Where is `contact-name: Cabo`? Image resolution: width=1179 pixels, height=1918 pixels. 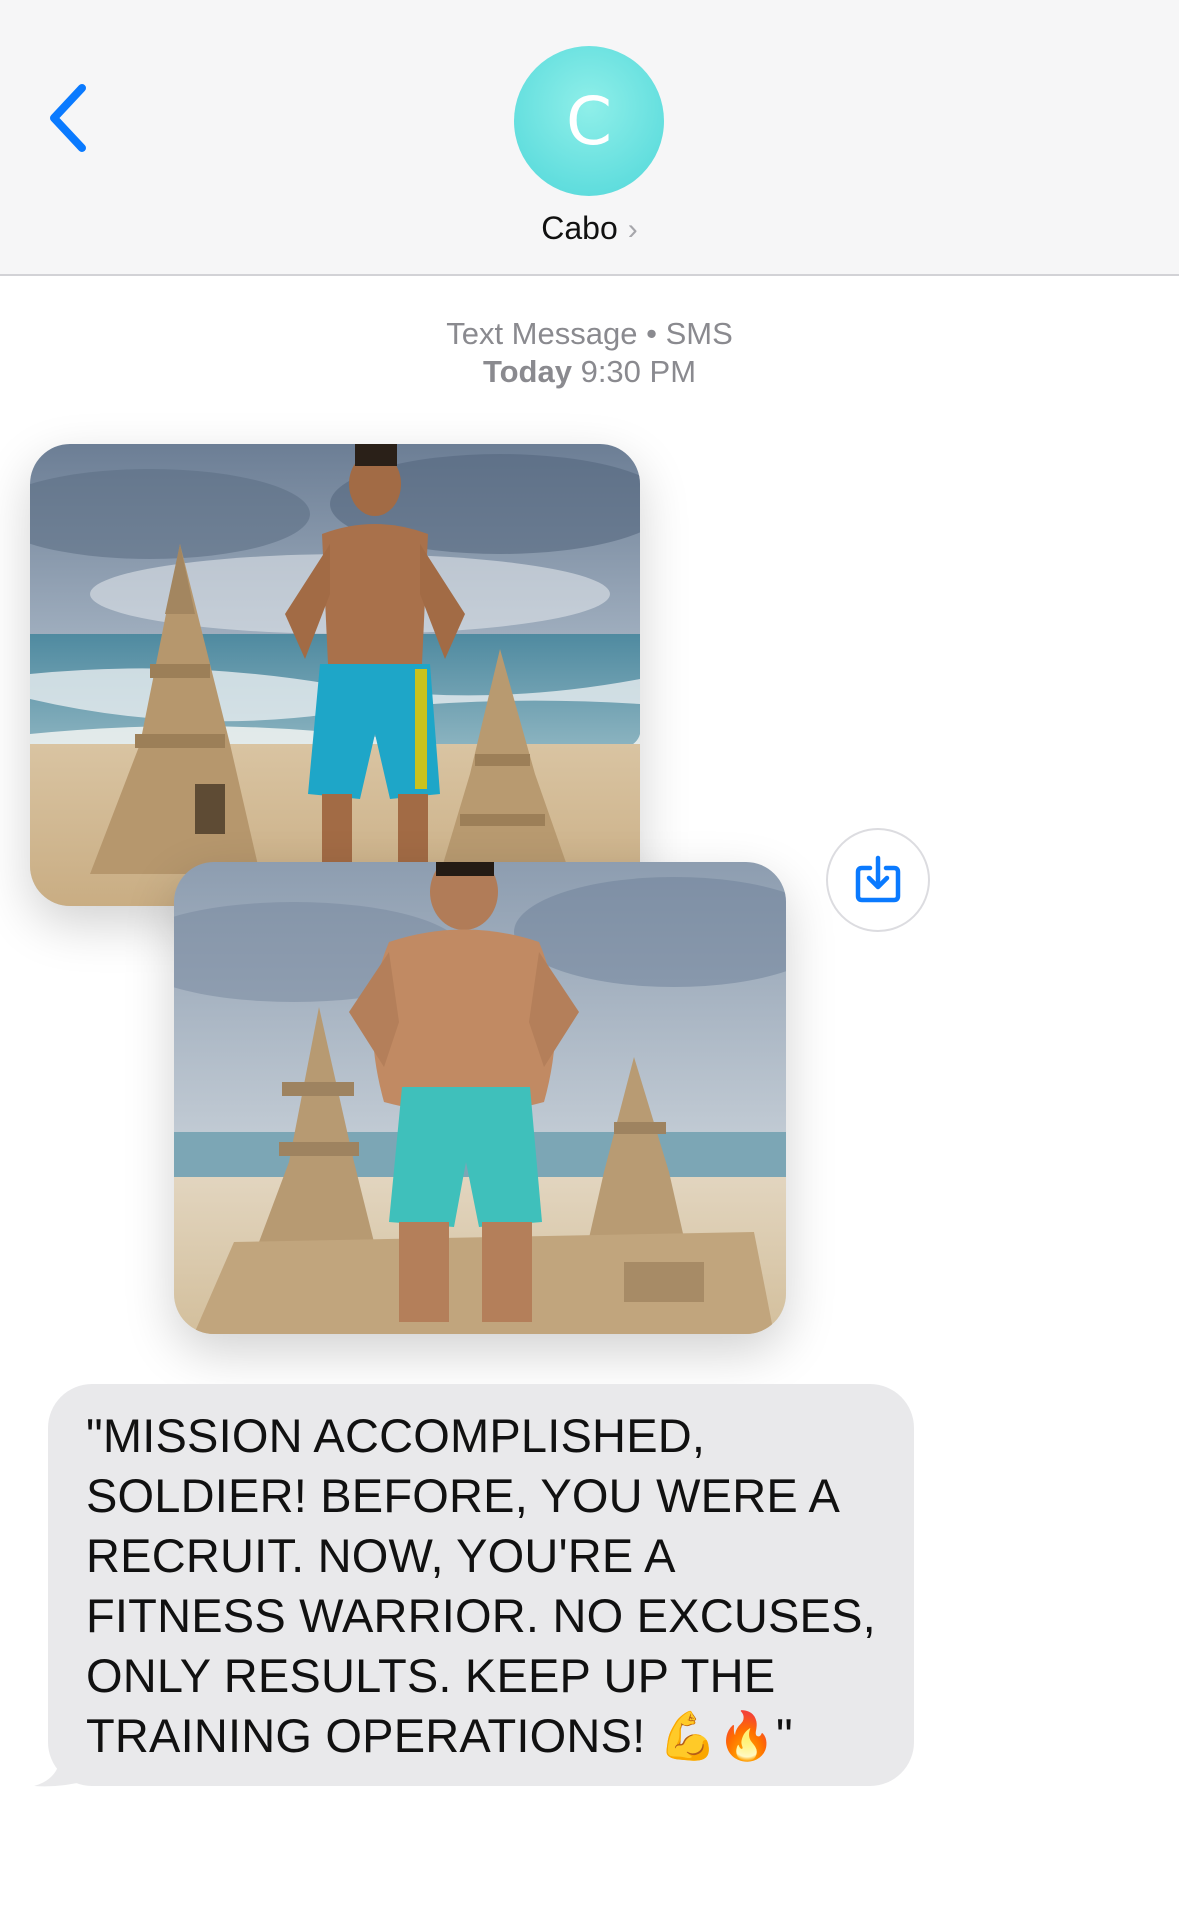
contact-name: Cabo is located at coordinates (579, 228).